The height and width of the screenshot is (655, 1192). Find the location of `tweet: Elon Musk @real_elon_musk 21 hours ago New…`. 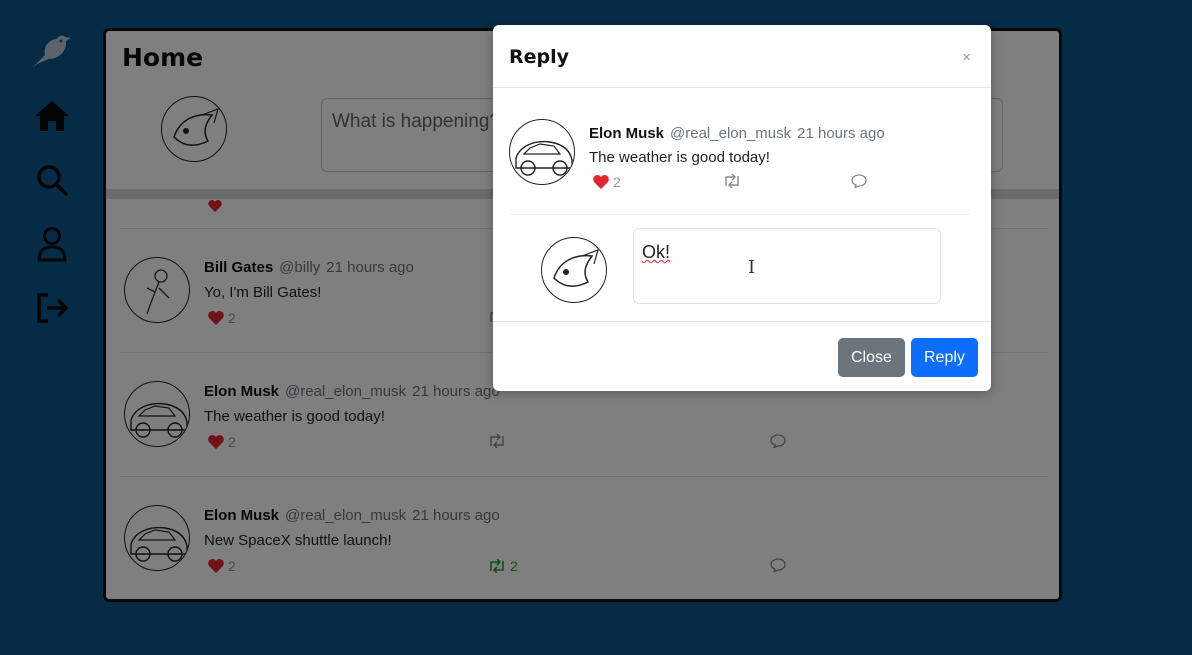

tweet: Elon Musk @real_elon_musk 21 hours ago New… is located at coordinates (584, 538).